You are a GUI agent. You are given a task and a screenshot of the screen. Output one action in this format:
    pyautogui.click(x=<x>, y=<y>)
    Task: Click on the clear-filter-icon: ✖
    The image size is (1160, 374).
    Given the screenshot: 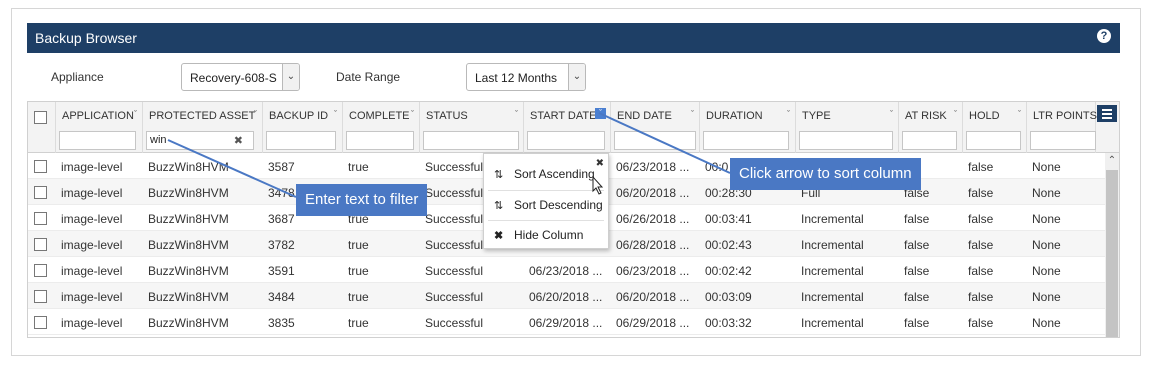 What is the action you would take?
    pyautogui.click(x=238, y=140)
    